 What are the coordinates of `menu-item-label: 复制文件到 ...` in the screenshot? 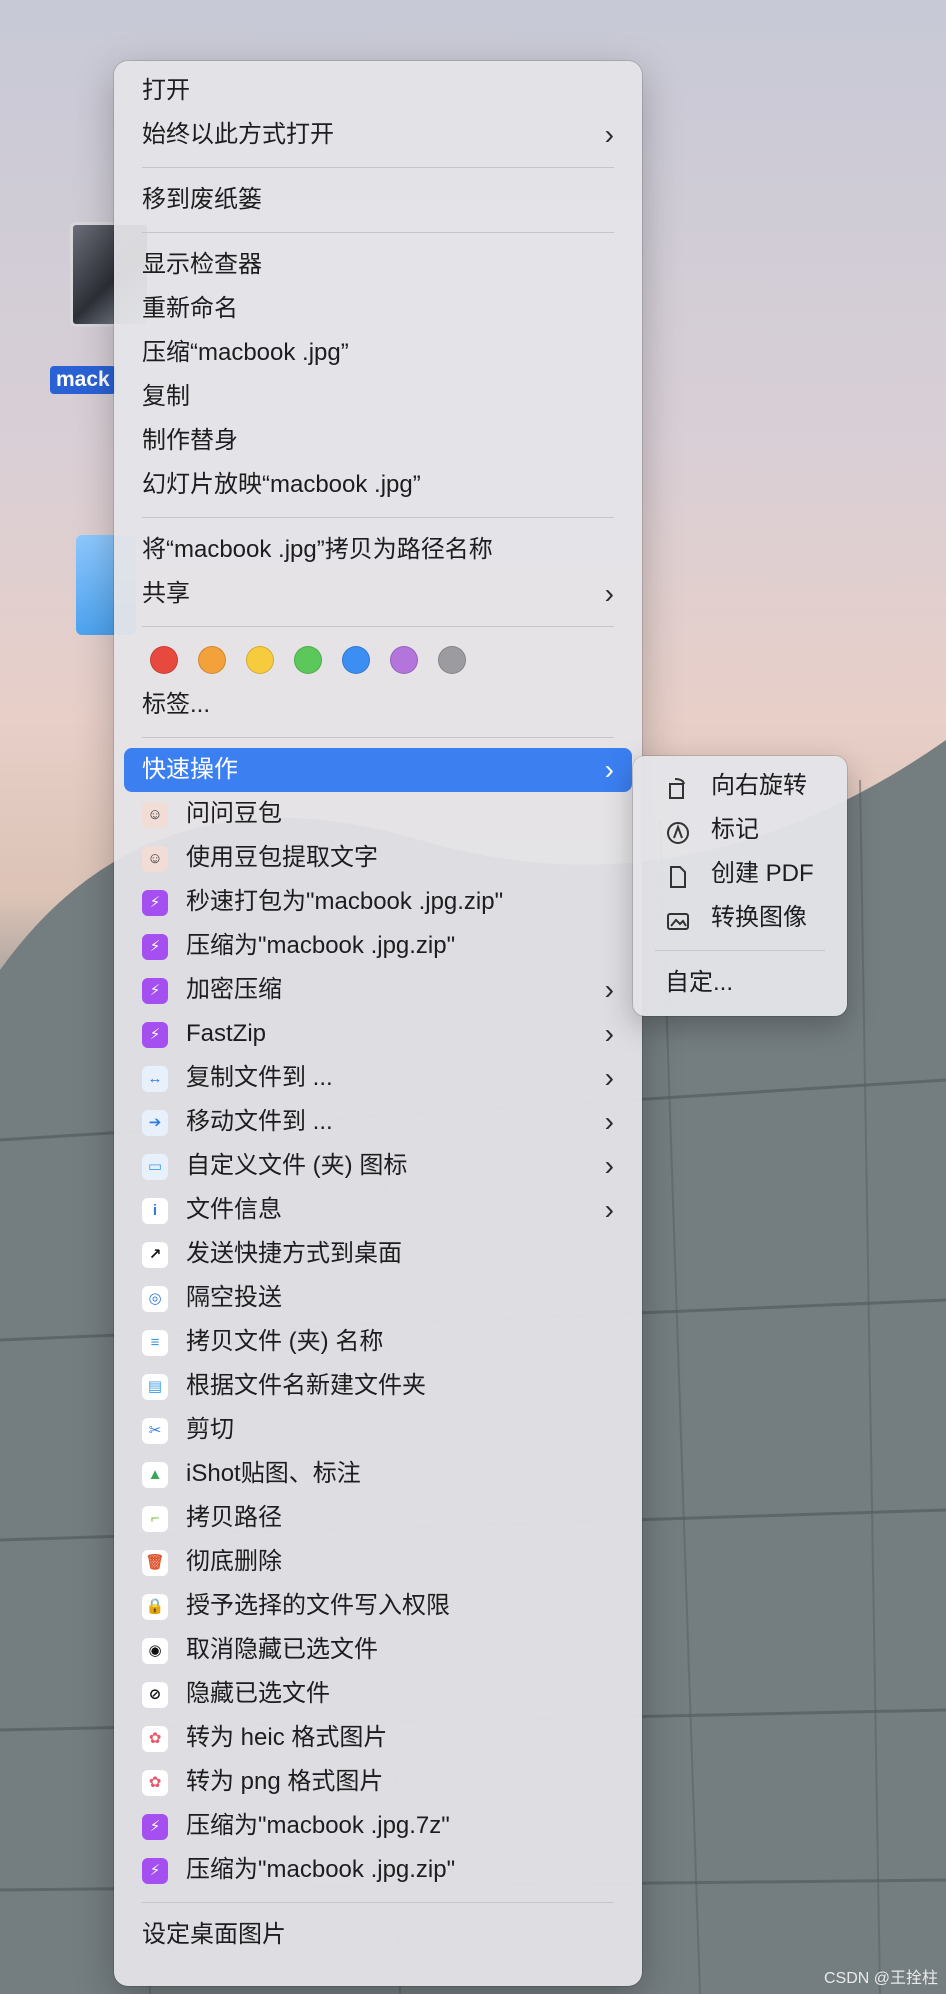 It's located at (259, 1077).